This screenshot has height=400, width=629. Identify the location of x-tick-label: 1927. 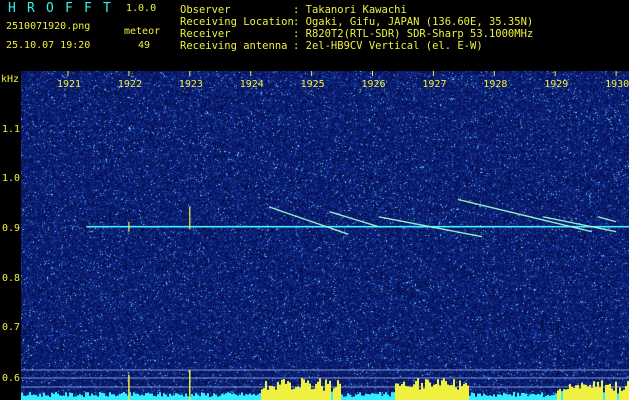
(434, 84).